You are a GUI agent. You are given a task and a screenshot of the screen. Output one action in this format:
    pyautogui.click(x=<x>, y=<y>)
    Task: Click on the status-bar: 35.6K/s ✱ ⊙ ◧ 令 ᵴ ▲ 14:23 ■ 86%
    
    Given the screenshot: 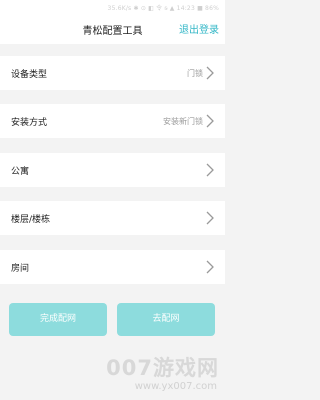 What is the action you would take?
    pyautogui.click(x=112, y=8)
    